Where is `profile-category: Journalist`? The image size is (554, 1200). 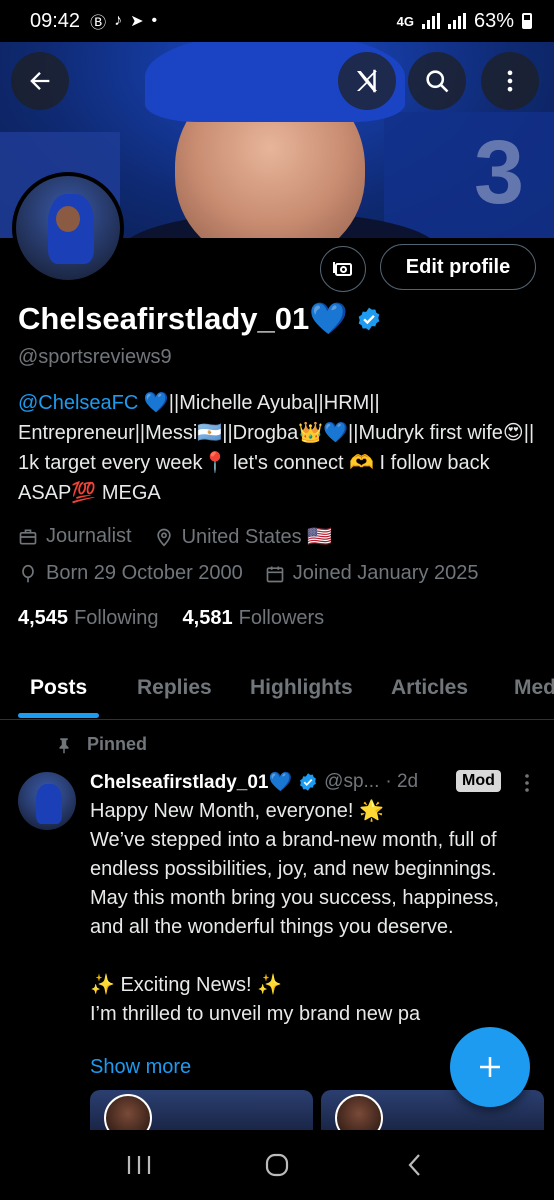 profile-category: Journalist is located at coordinates (89, 536).